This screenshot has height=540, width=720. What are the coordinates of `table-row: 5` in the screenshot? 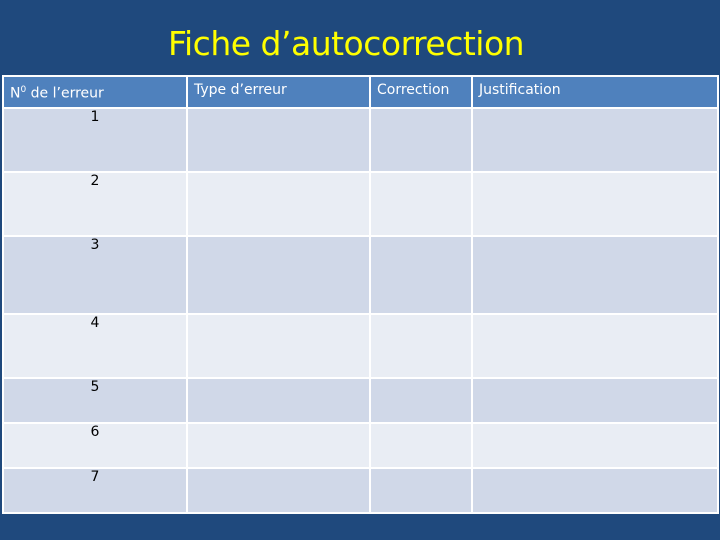 It's located at (360, 400).